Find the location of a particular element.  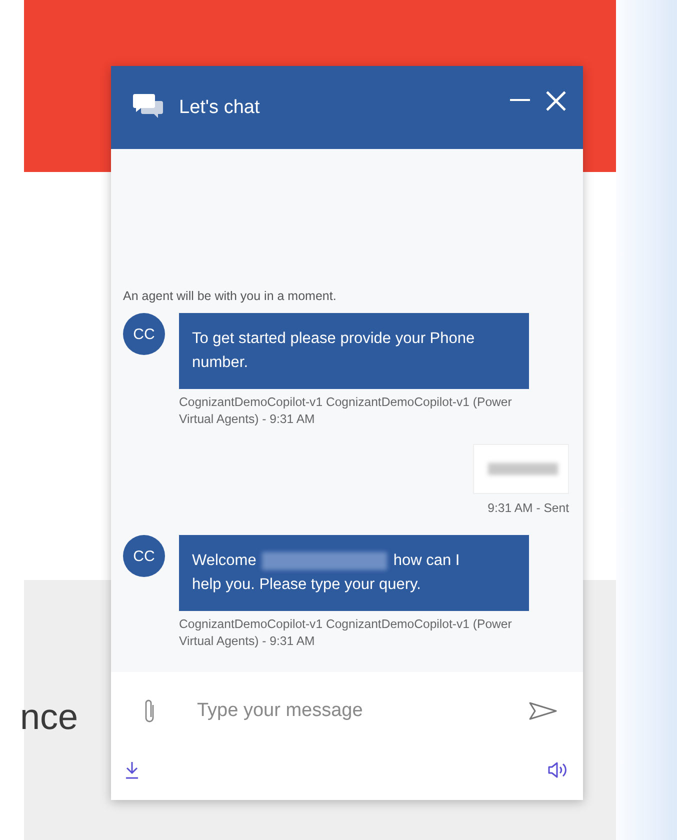

message-text: Welcome is located at coordinates (224, 561).